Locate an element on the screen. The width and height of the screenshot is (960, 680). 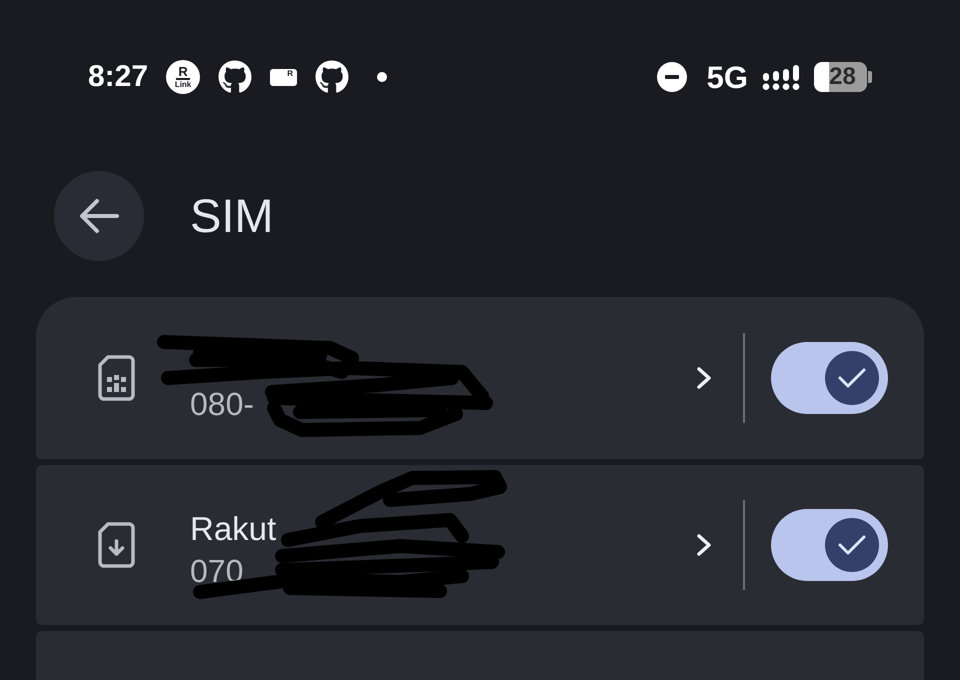
sim-card-icon is located at coordinates (116, 378).